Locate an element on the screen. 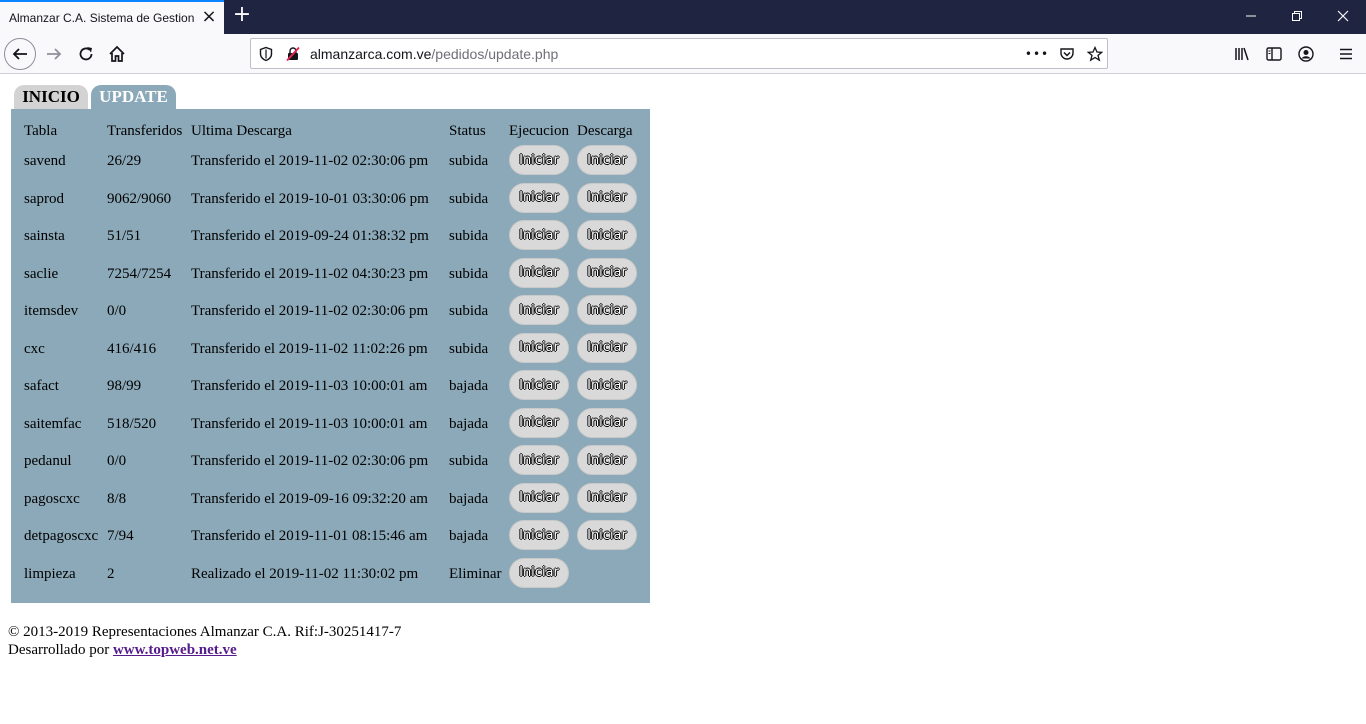 Image resolution: width=1366 pixels, height=724 pixels. cell-tabla: savend is located at coordinates (45, 161).